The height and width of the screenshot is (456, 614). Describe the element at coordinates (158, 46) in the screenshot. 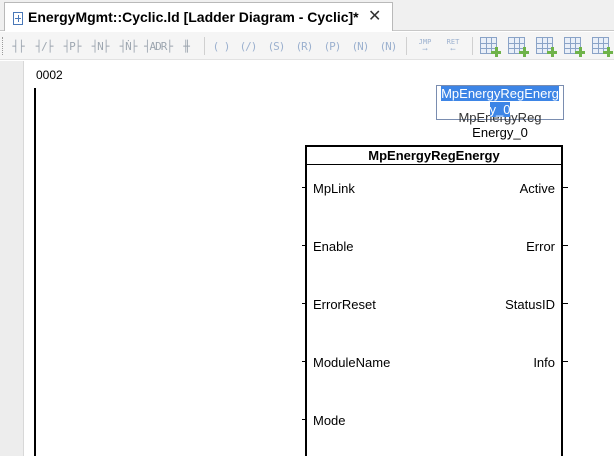

I see `address-contact-icon: ┤ADR├` at that location.